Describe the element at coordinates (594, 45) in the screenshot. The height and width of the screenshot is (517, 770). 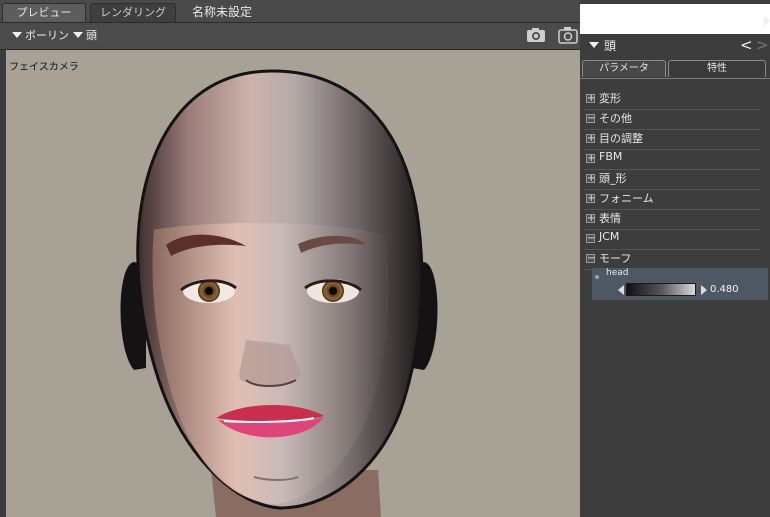
I see `collapse-arrow-icon` at that location.